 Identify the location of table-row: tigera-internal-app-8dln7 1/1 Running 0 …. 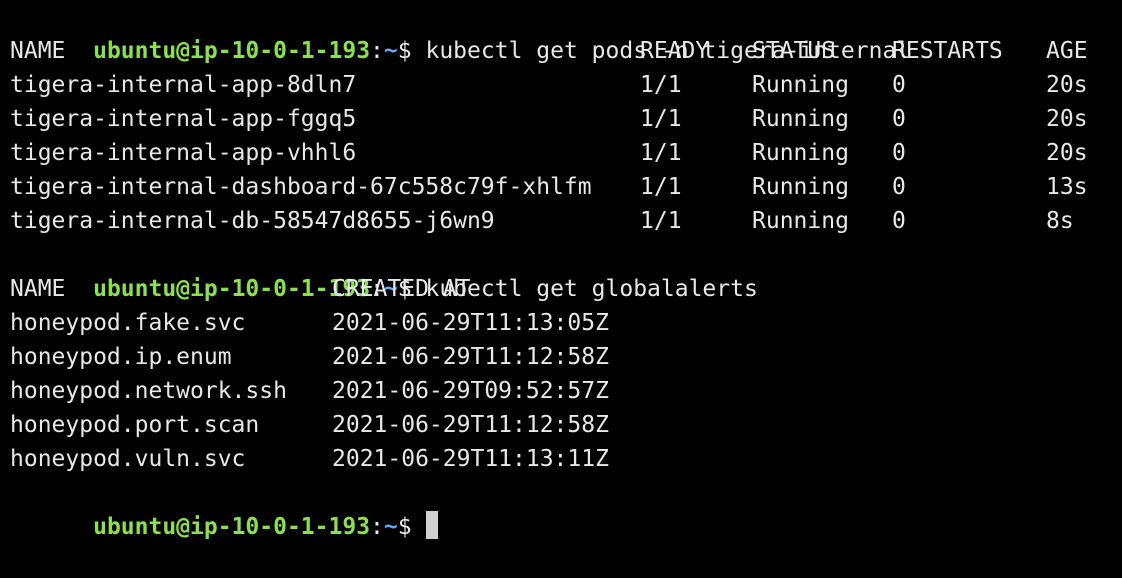
(561, 85).